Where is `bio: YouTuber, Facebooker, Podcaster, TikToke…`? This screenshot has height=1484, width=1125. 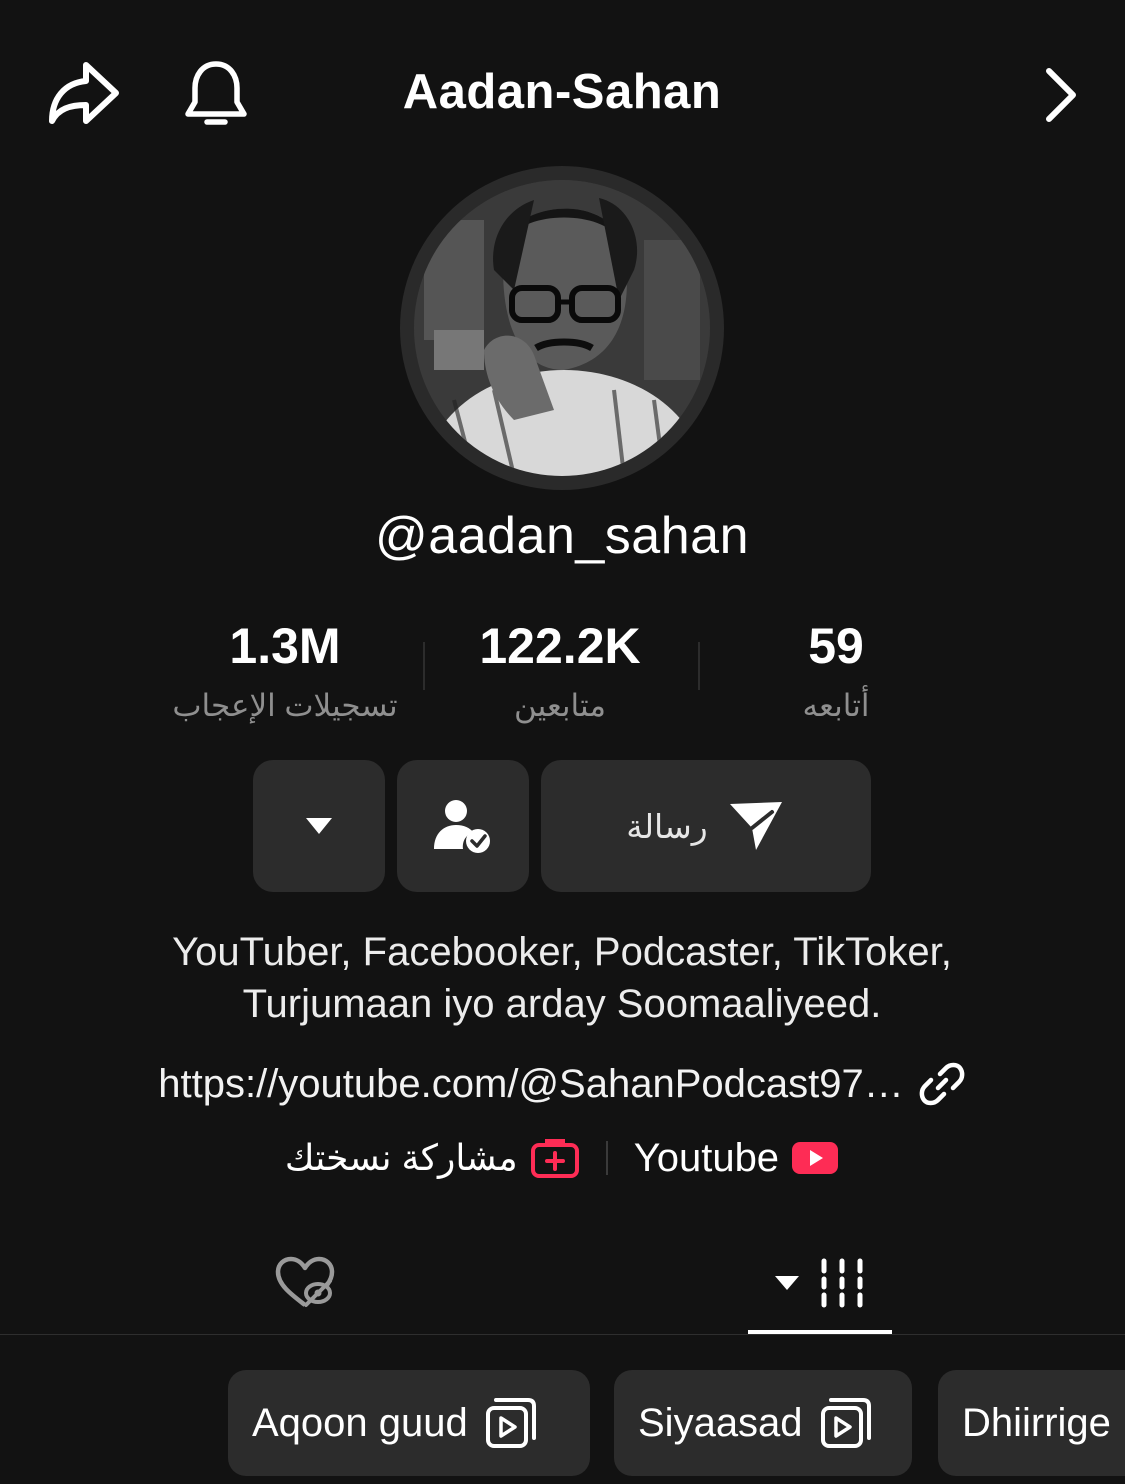
bio: YouTuber, Facebooker, Podcaster, TikToke… is located at coordinates (562, 978).